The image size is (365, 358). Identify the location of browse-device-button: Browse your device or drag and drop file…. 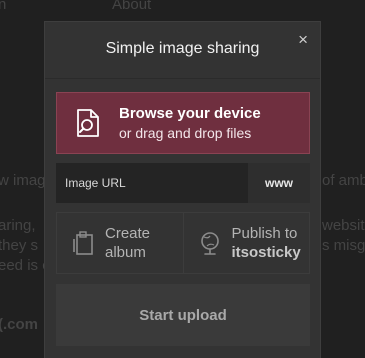
(183, 123).